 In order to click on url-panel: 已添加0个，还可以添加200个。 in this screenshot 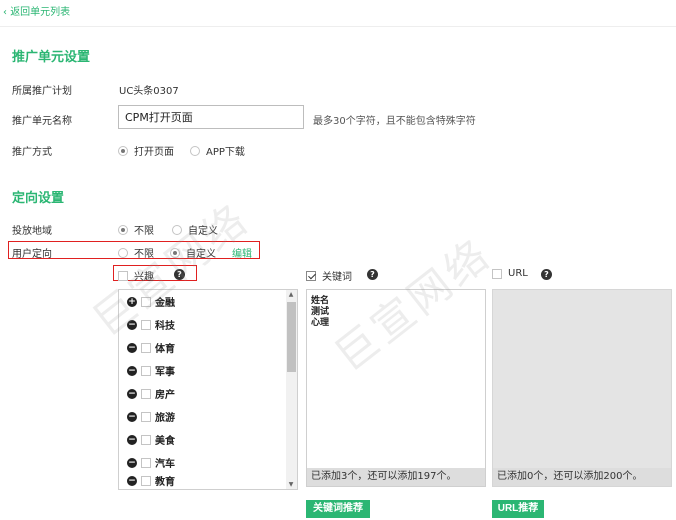, I will do `click(582, 388)`.